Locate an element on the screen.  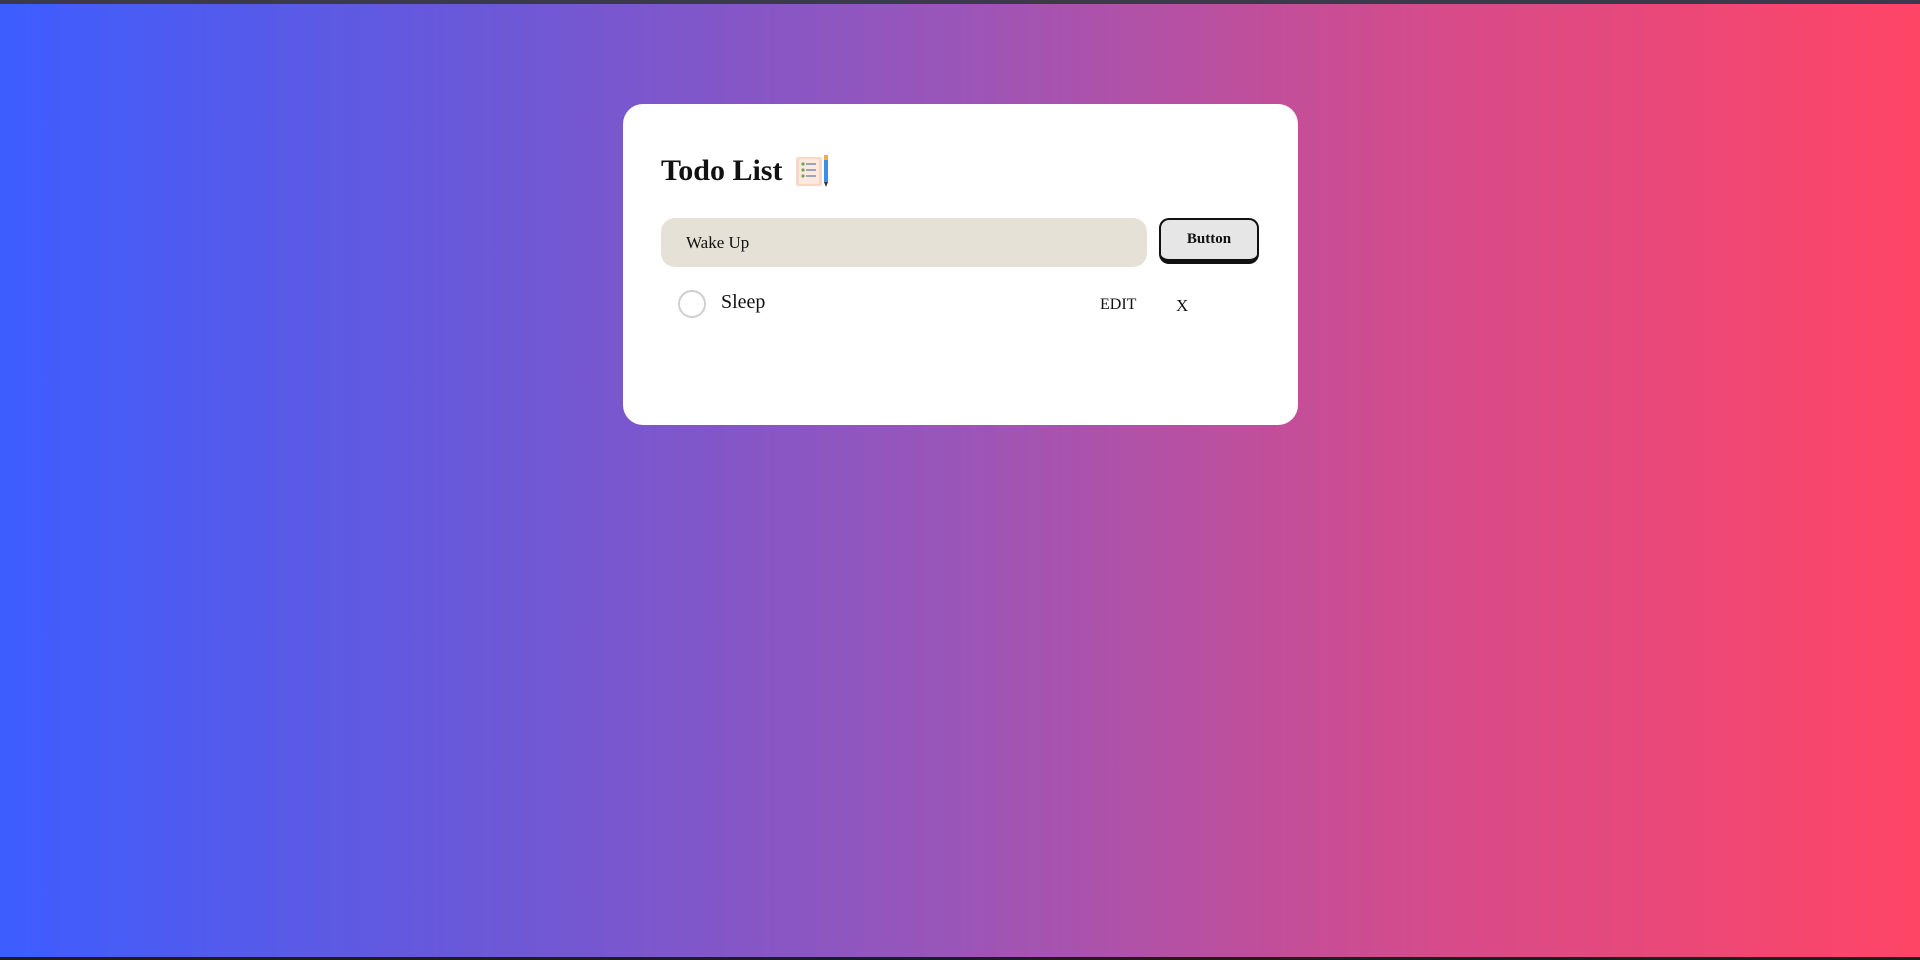
todo-card: Todo List Button is located at coordinates (960, 264).